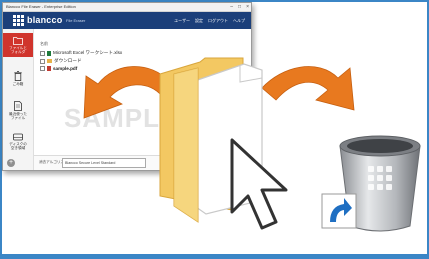 The image size is (429, 259). What do you see at coordinates (127, 92) in the screenshot?
I see `left-arrow-icon` at bounding box center [127, 92].